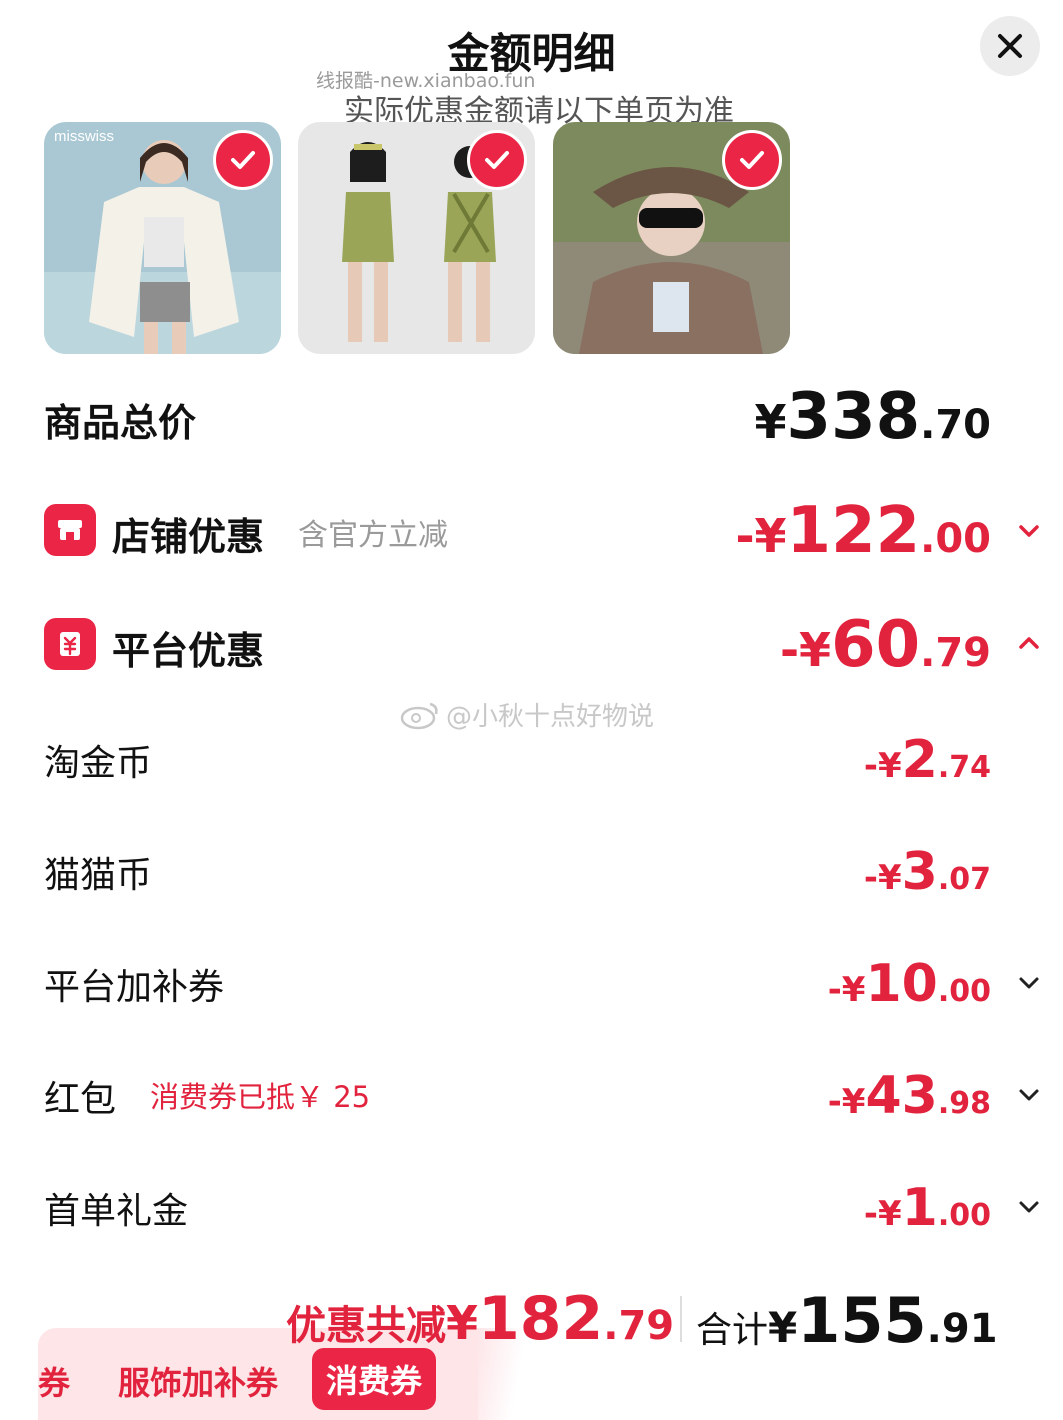  I want to click on sub-item-label: 平台加补券, so click(134, 987).